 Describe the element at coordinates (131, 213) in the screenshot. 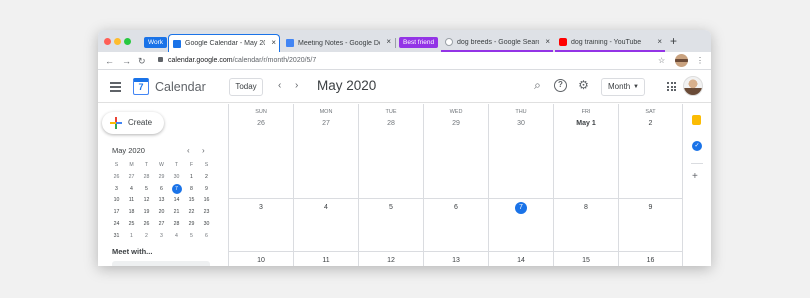

I see `mini-day: 18` at that location.